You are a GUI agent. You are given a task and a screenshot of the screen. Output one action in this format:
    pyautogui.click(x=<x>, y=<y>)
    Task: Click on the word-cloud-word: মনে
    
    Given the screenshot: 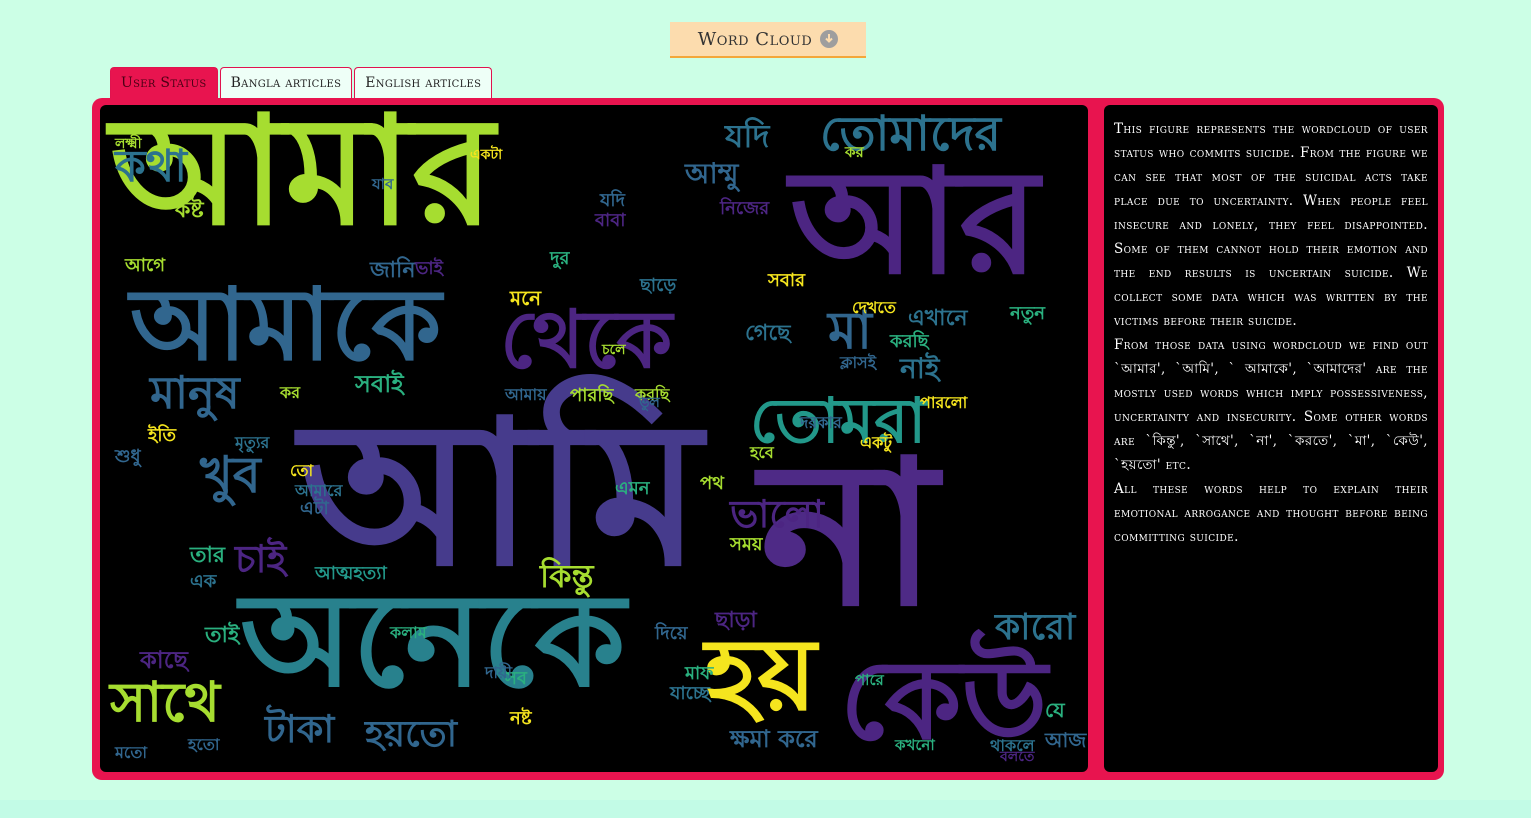 What is the action you would take?
    pyautogui.click(x=526, y=298)
    